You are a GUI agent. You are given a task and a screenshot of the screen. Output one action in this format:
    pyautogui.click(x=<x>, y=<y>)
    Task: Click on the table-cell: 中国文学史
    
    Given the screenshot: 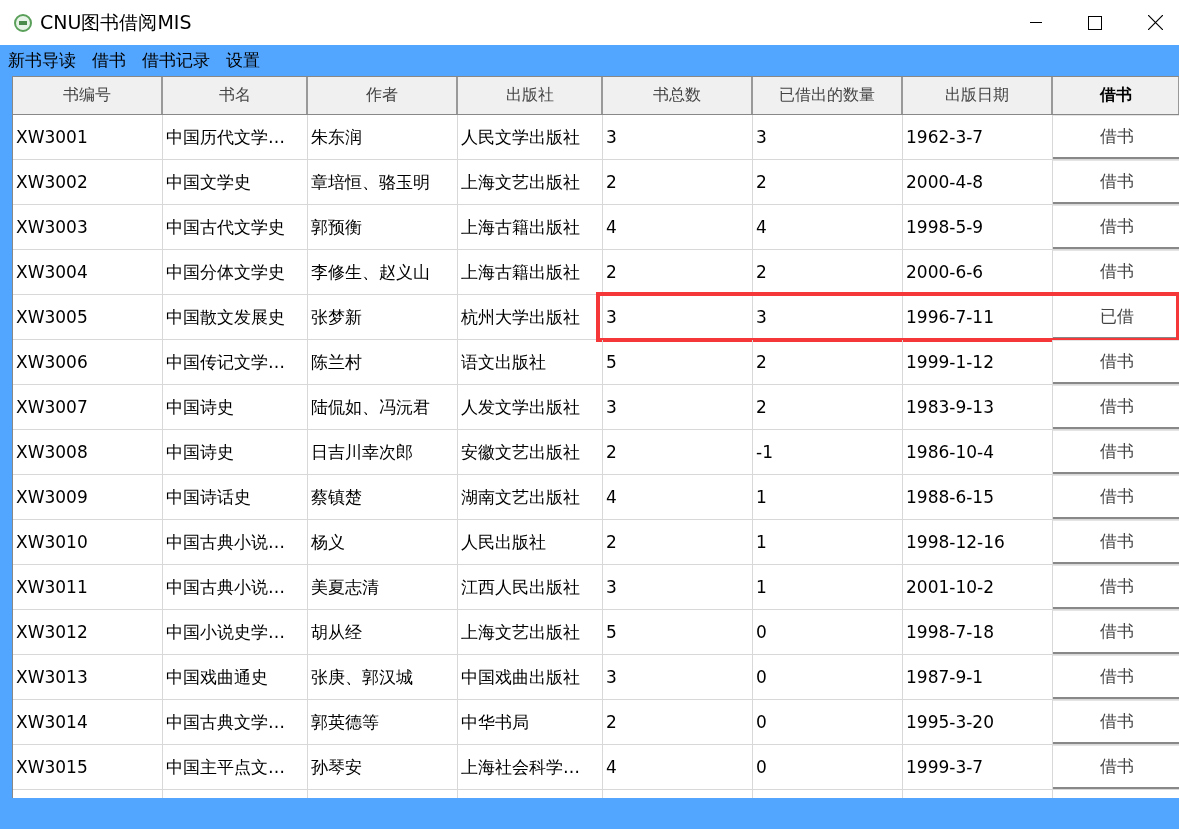 What is the action you would take?
    pyautogui.click(x=235, y=182)
    